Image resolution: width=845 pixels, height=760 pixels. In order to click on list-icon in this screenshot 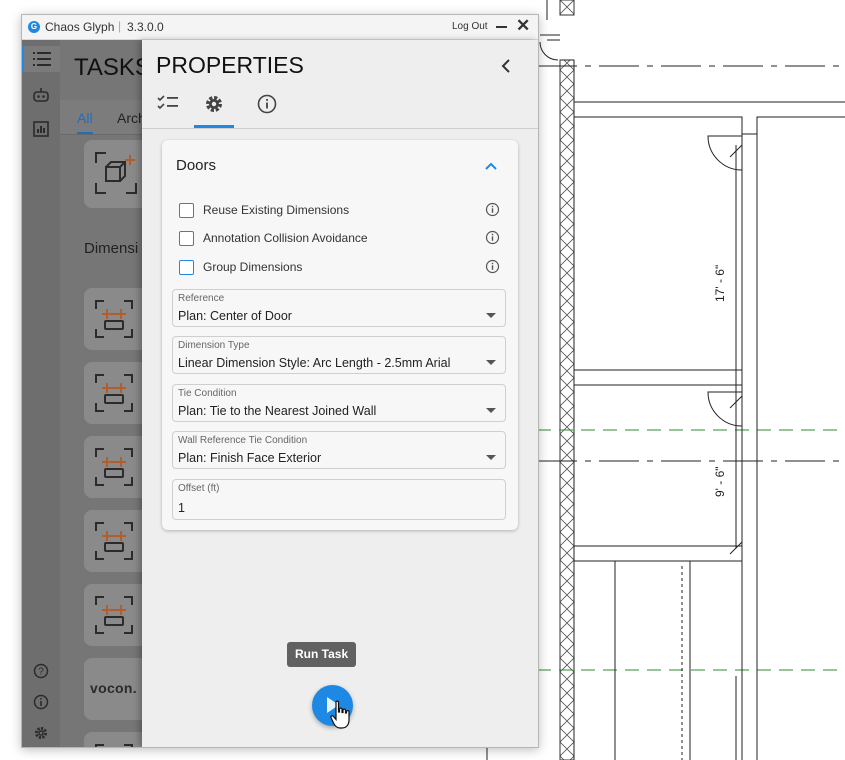, I will do `click(41, 59)`.